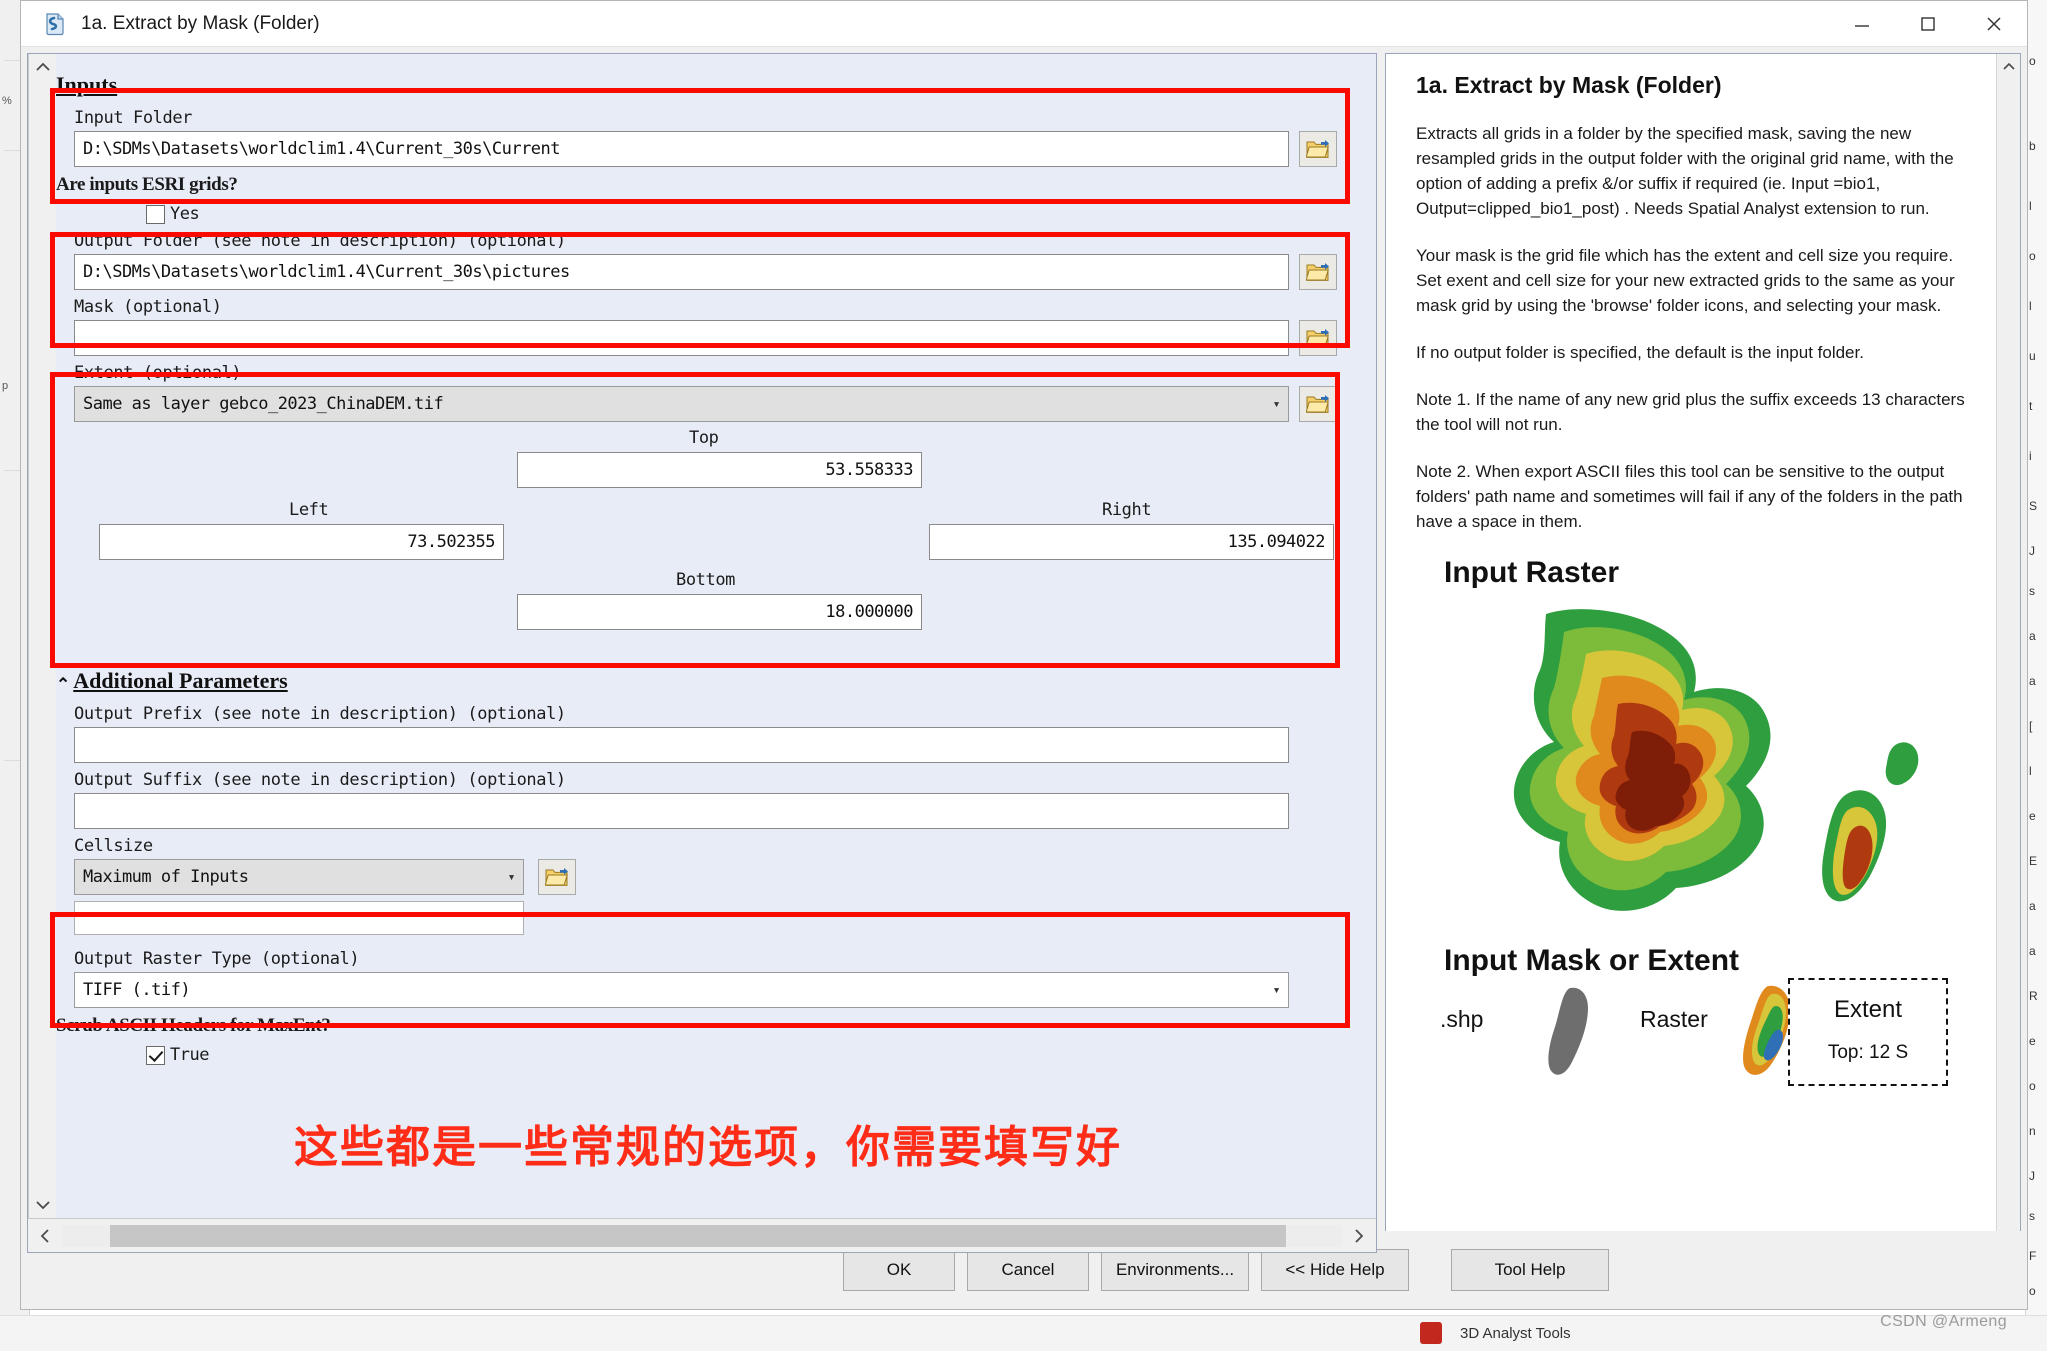 The height and width of the screenshot is (1351, 2047). I want to click on input-raster-illustration, so click(1706, 761).